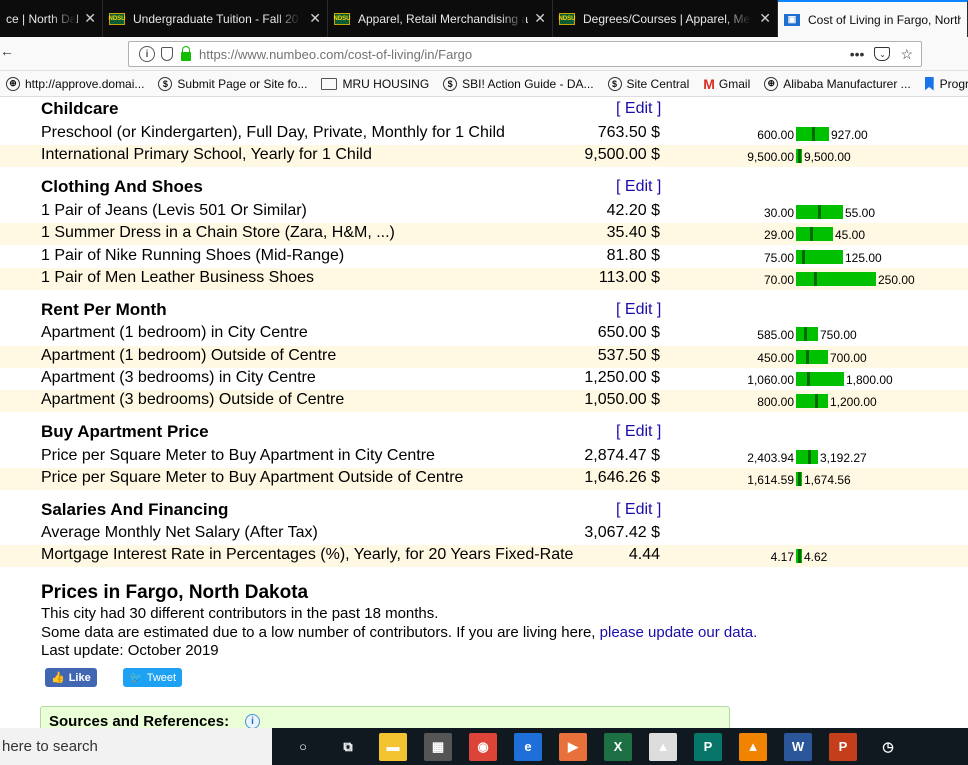 The height and width of the screenshot is (765, 968). I want to click on ndsu-favicon-icon: NDSU, so click(567, 18).